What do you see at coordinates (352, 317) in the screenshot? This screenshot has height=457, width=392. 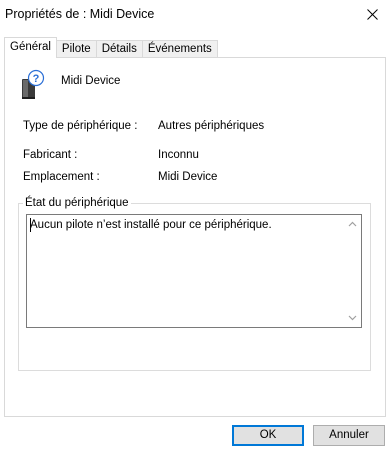 I see `scroll-down-icon` at bounding box center [352, 317].